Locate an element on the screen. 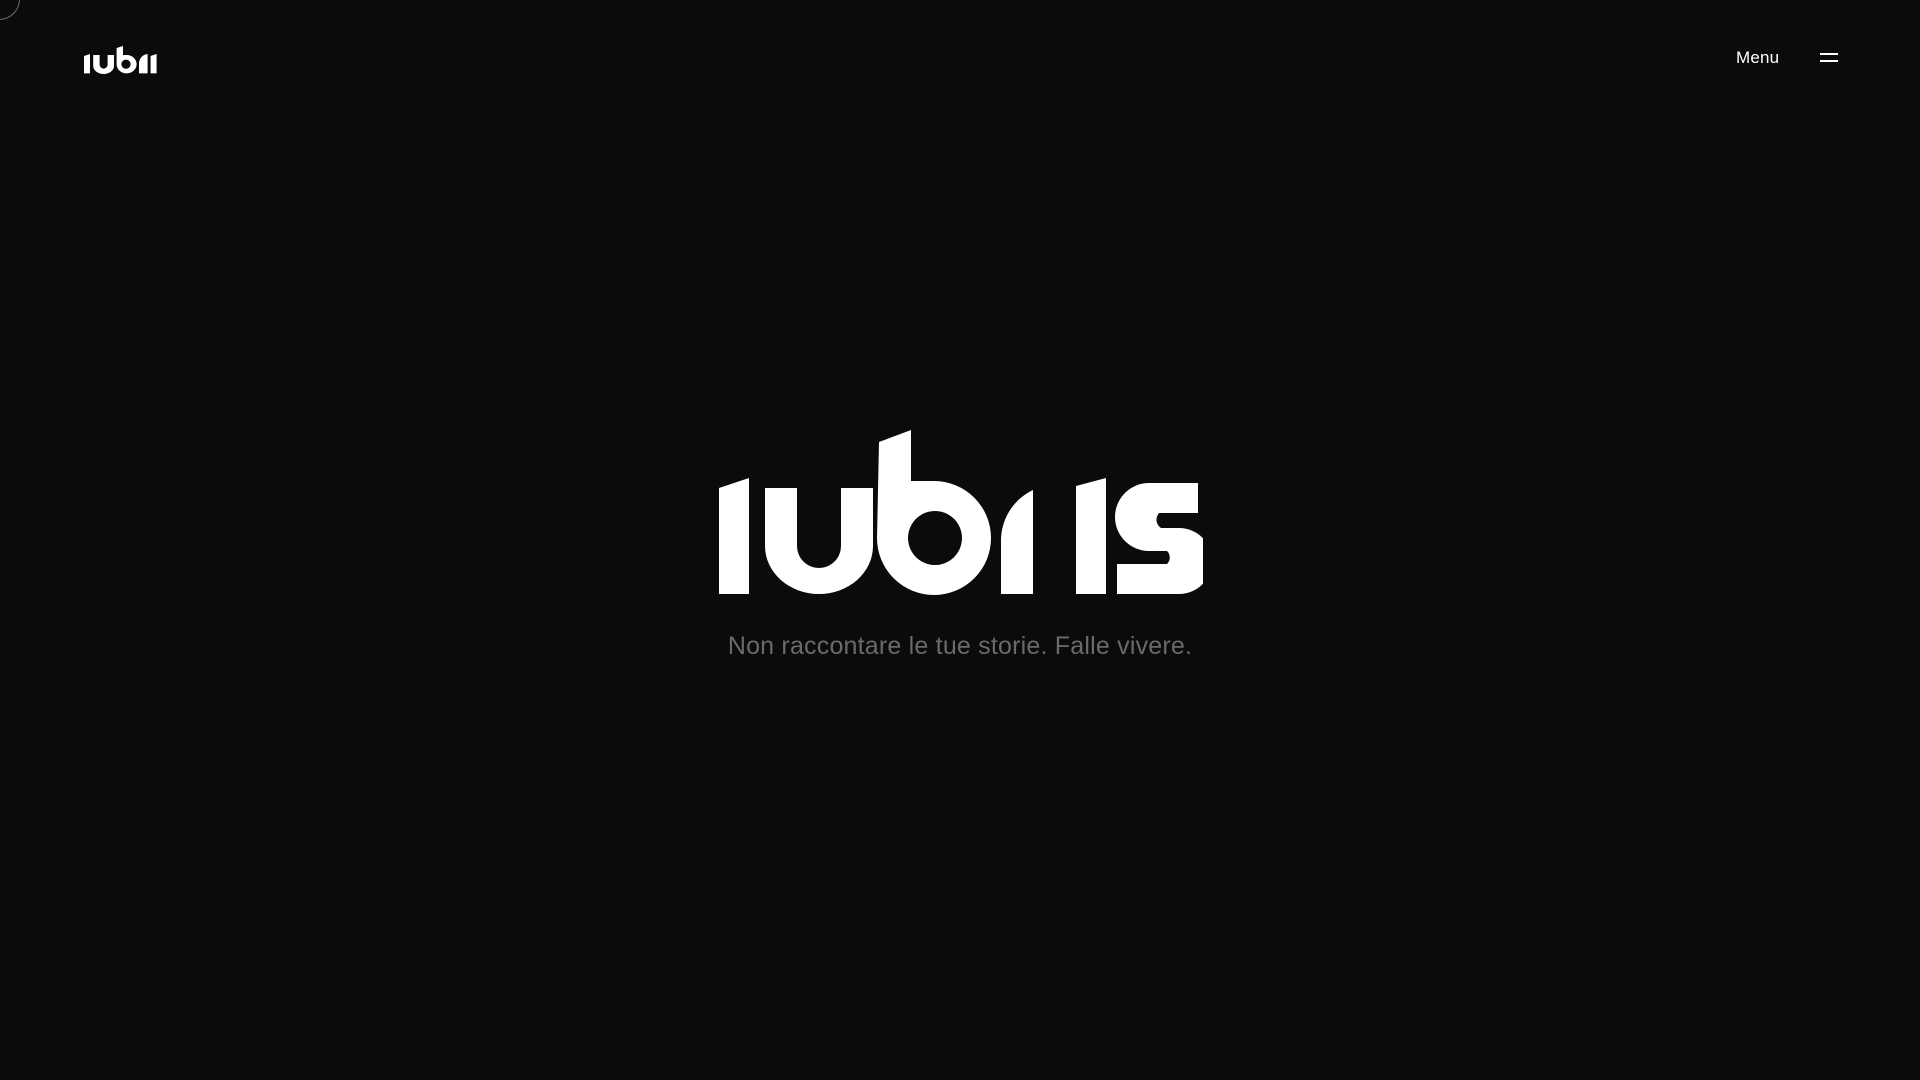 Image resolution: width=1920 pixels, height=1080 pixels. menu-label: Menu is located at coordinates (1757, 58).